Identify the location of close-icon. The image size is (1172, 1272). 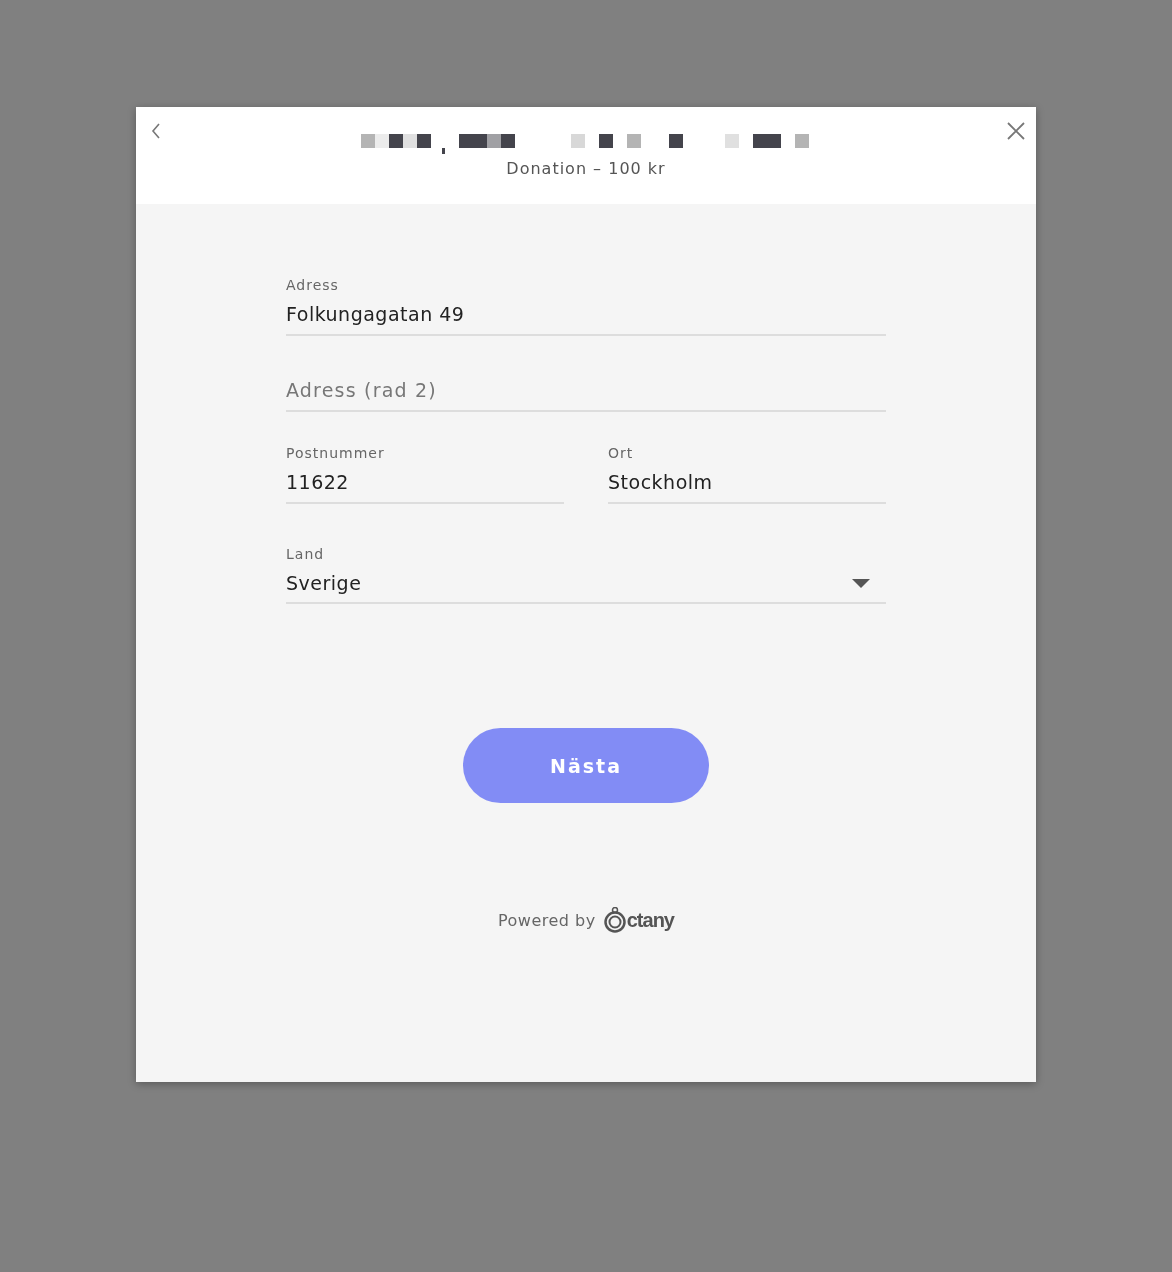
(1016, 131).